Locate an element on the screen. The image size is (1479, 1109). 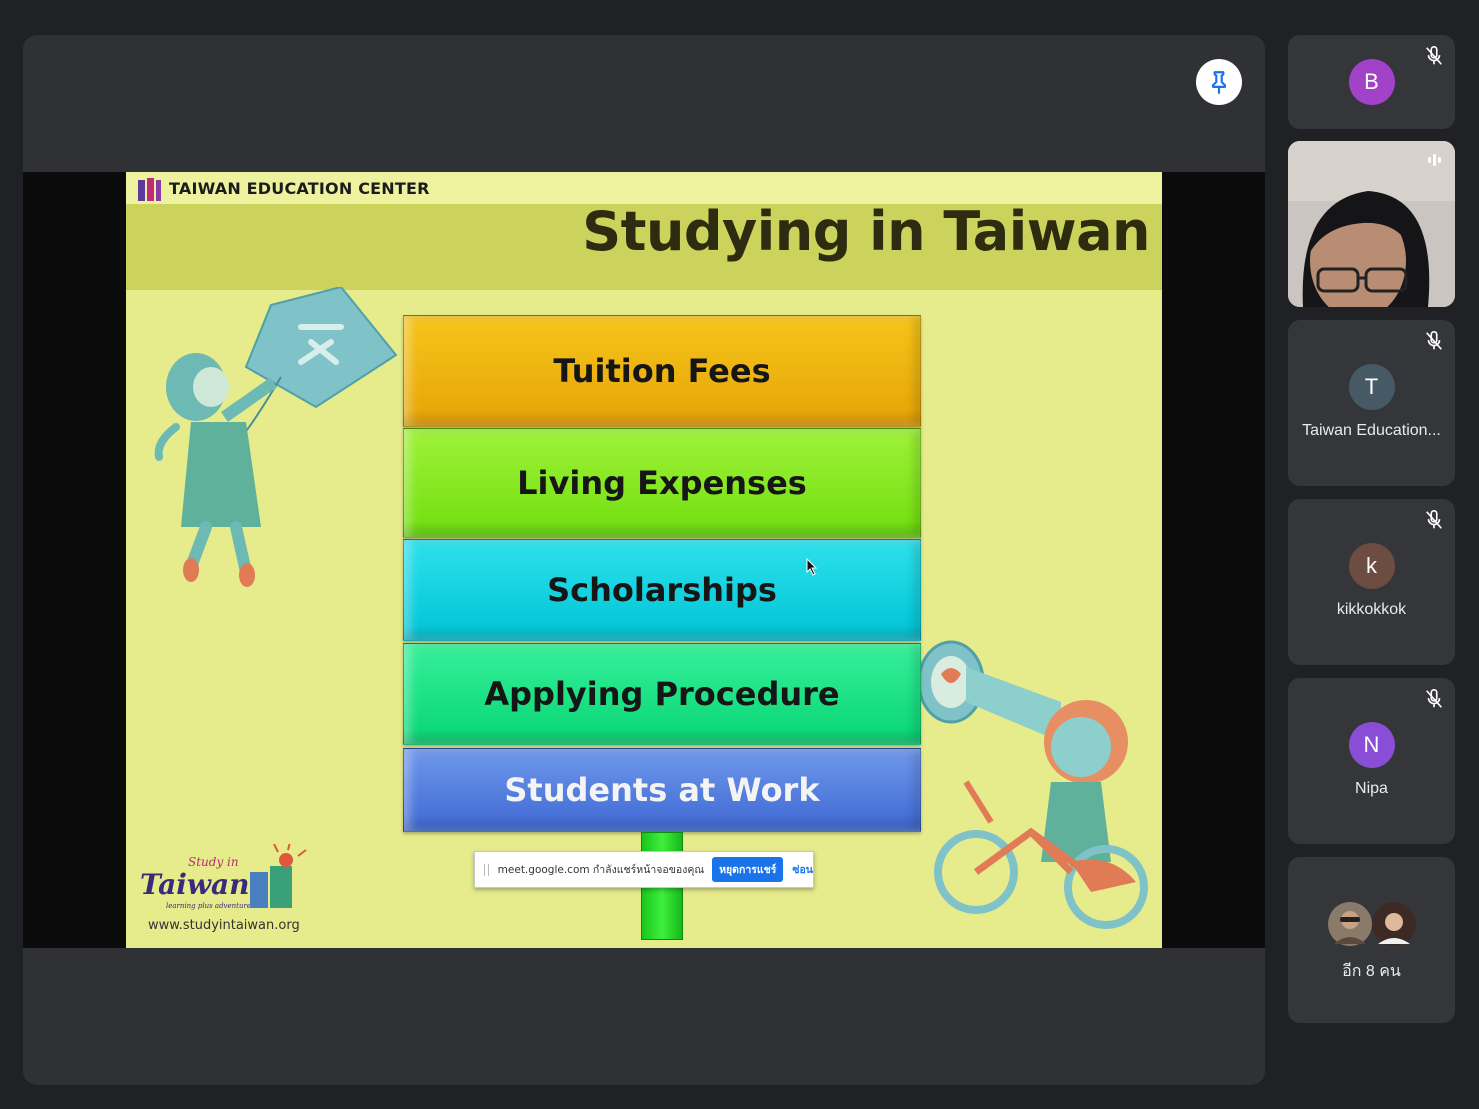
pin-icon is located at coordinates (1219, 82).